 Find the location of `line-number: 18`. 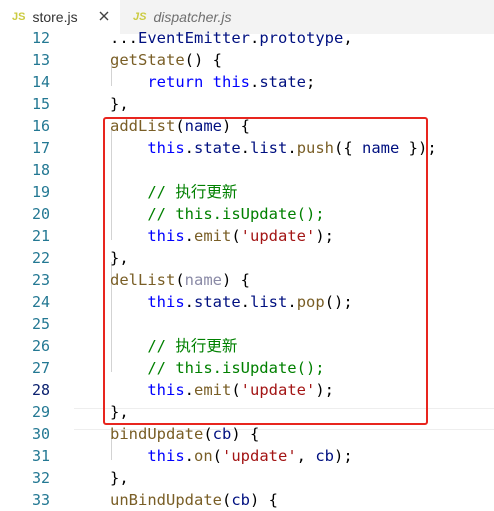

line-number: 18 is located at coordinates (40, 170).